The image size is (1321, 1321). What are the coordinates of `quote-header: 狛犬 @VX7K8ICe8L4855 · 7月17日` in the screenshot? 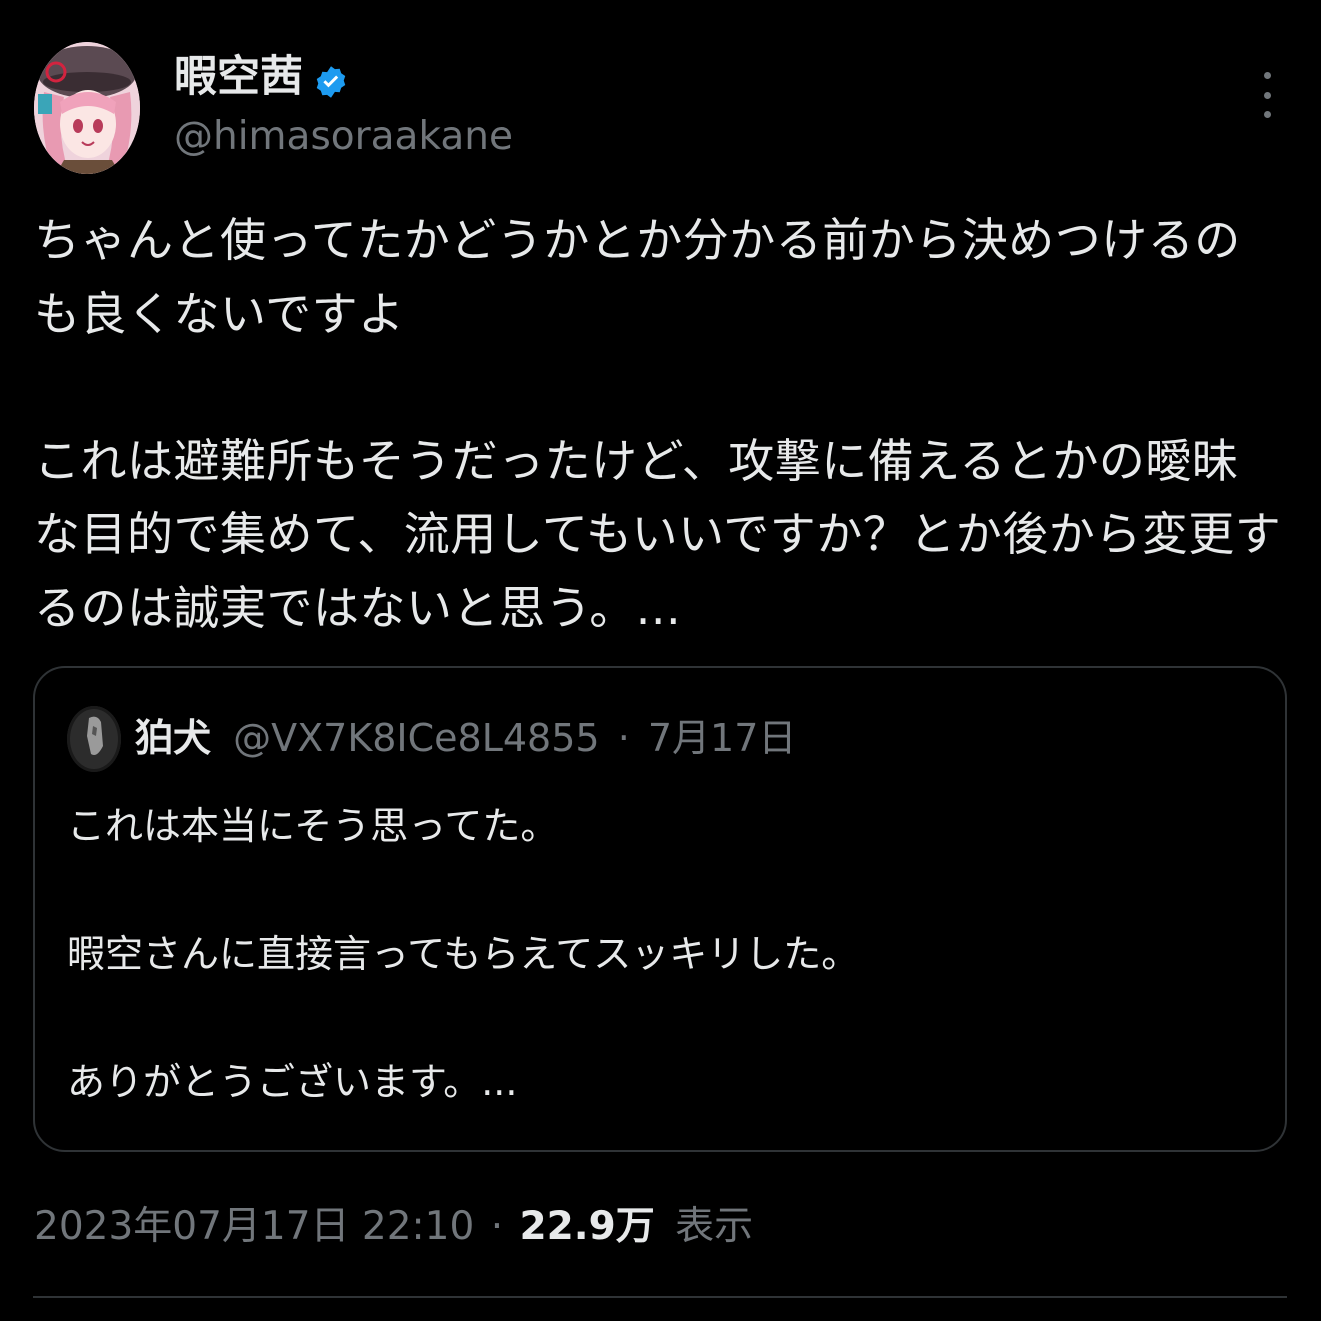 It's located at (465, 738).